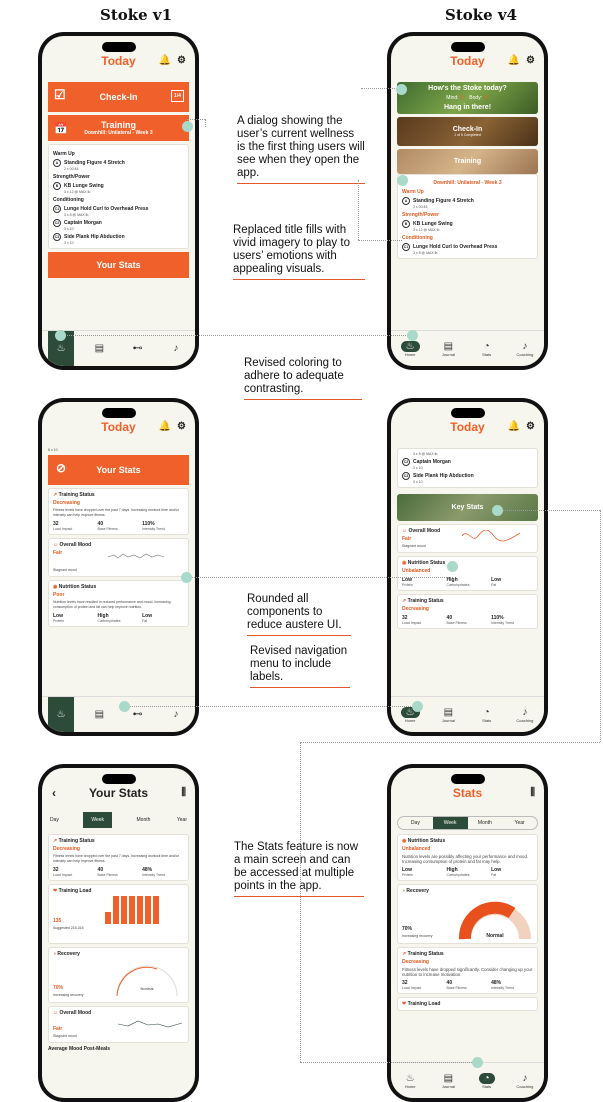 Image resolution: width=603 pixels, height=1102 pixels. I want to click on training-sub: Downhill: Unilateral - Week 3, so click(118, 133).